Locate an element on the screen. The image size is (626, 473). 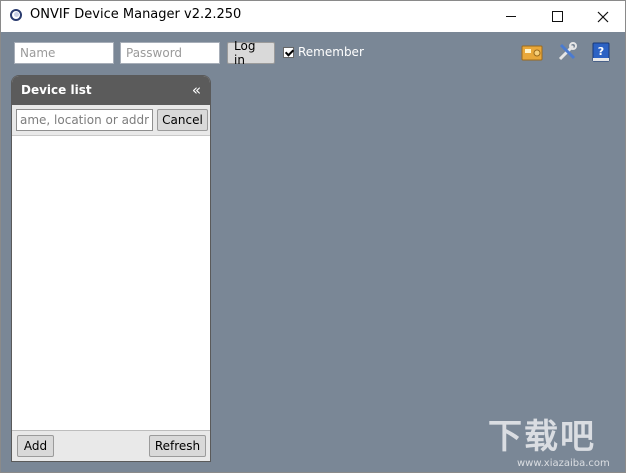
help-book-icon: ? is located at coordinates (601, 52).